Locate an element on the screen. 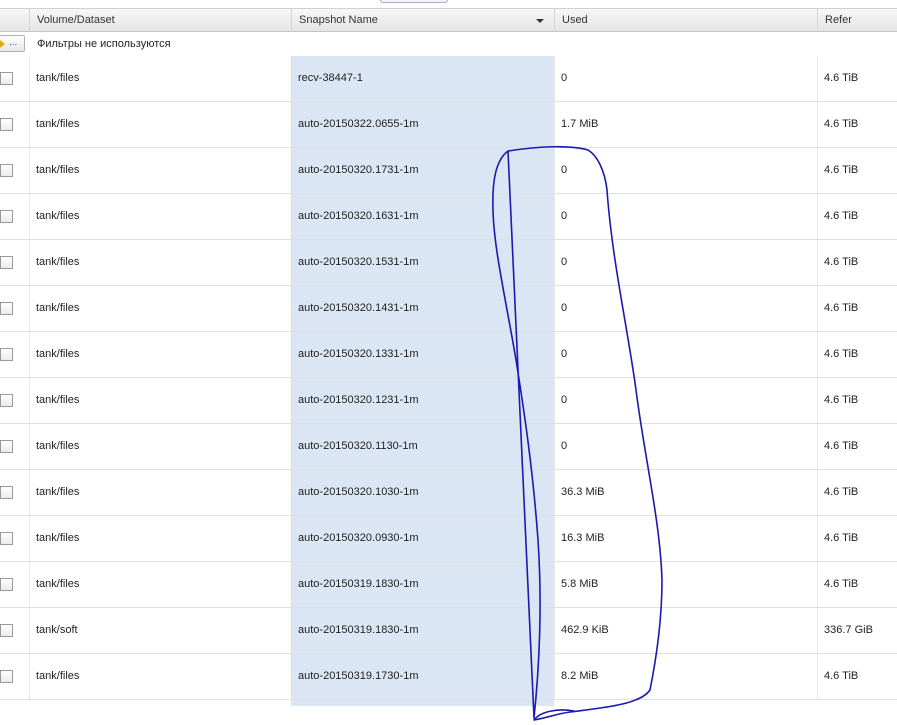 This screenshot has width=897, height=725. cell-snapshot-name: auto-20150320.1631-1m is located at coordinates (422, 216).